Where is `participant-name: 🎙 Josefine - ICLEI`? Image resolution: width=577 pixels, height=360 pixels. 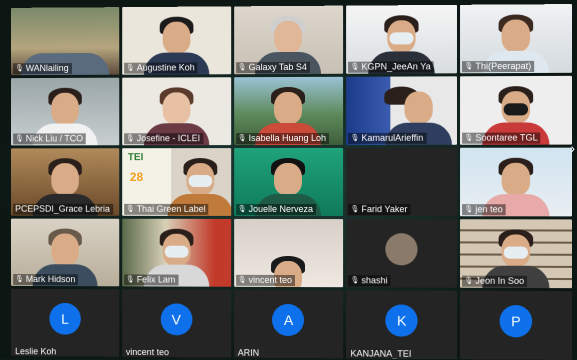 participant-name: 🎙 Josefine - ICLEI is located at coordinates (163, 138).